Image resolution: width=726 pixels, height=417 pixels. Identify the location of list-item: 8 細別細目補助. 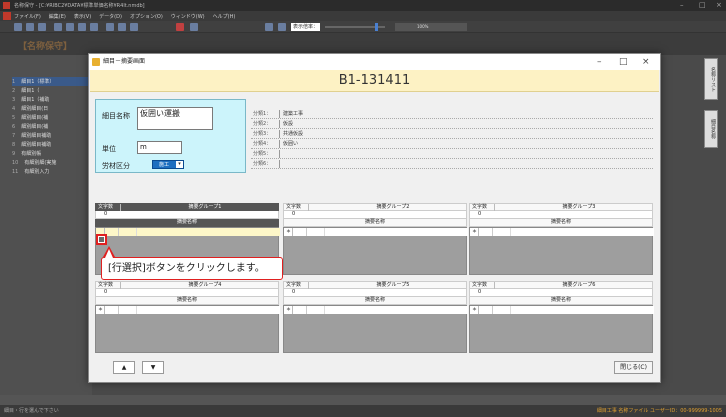
(51, 144).